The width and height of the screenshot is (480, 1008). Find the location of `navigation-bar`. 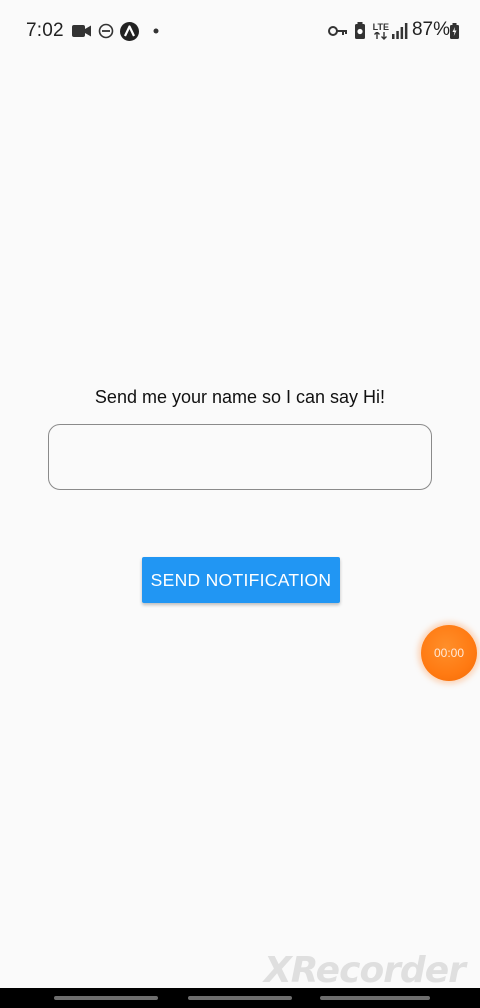

navigation-bar is located at coordinates (240, 998).